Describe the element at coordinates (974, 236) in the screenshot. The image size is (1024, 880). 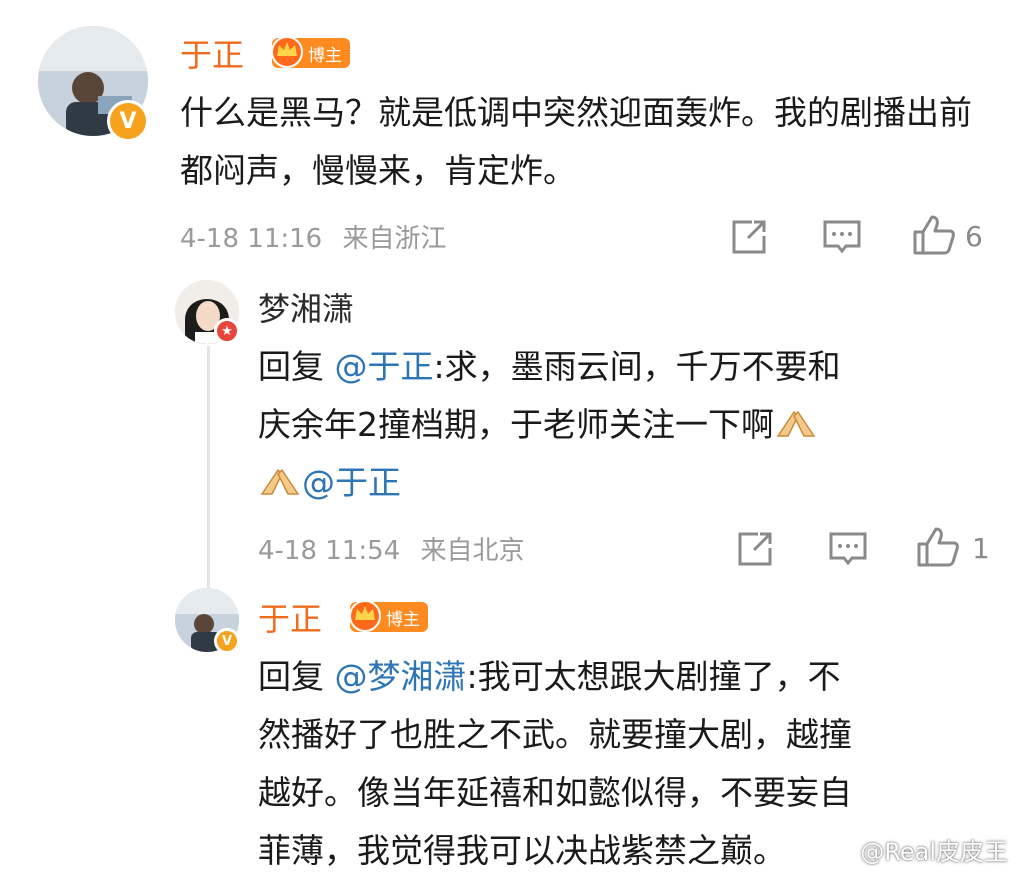
I see `like-count: 6` at that location.